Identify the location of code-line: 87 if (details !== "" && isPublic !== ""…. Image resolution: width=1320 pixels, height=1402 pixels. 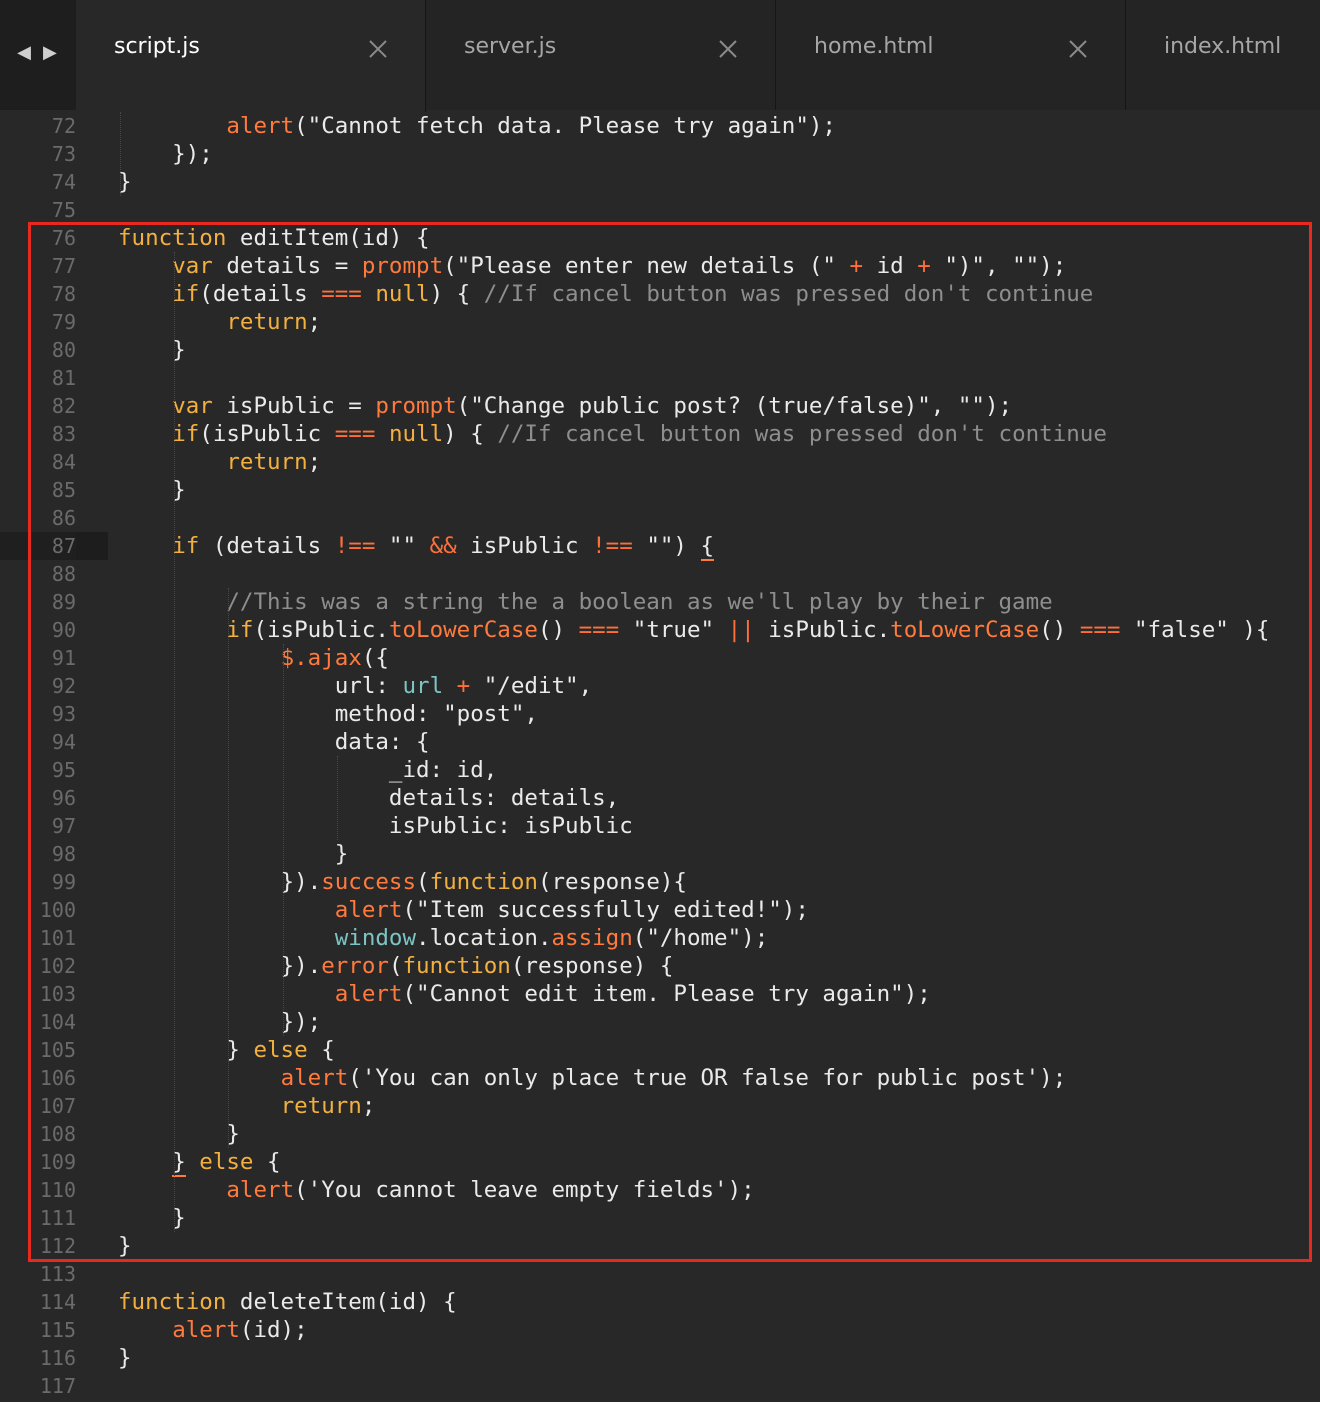
(660, 546).